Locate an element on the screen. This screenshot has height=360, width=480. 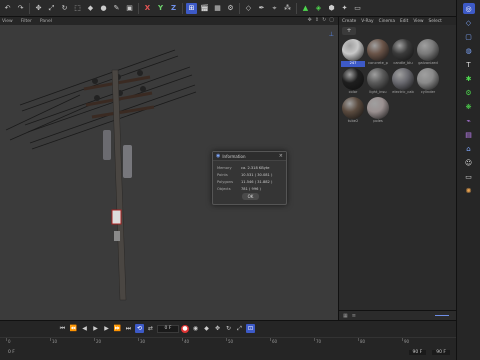
ok-button: OK is located at coordinates (250, 196).